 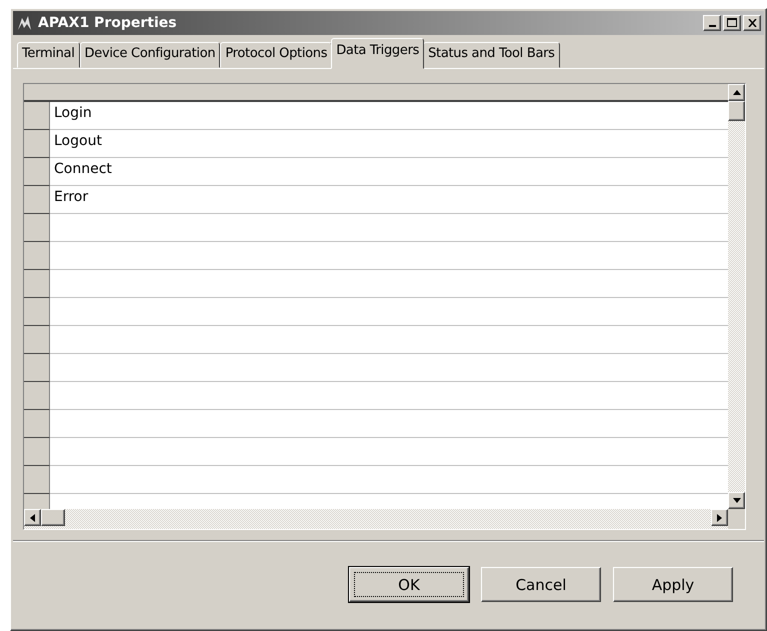 What do you see at coordinates (71, 198) in the screenshot?
I see `table-cell-text: Error` at bounding box center [71, 198].